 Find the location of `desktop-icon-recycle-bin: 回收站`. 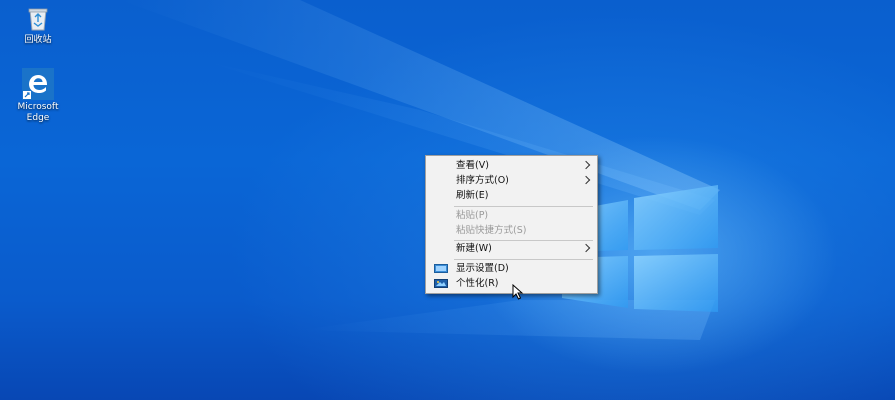

desktop-icon-recycle-bin: 回收站 is located at coordinates (38, 24).